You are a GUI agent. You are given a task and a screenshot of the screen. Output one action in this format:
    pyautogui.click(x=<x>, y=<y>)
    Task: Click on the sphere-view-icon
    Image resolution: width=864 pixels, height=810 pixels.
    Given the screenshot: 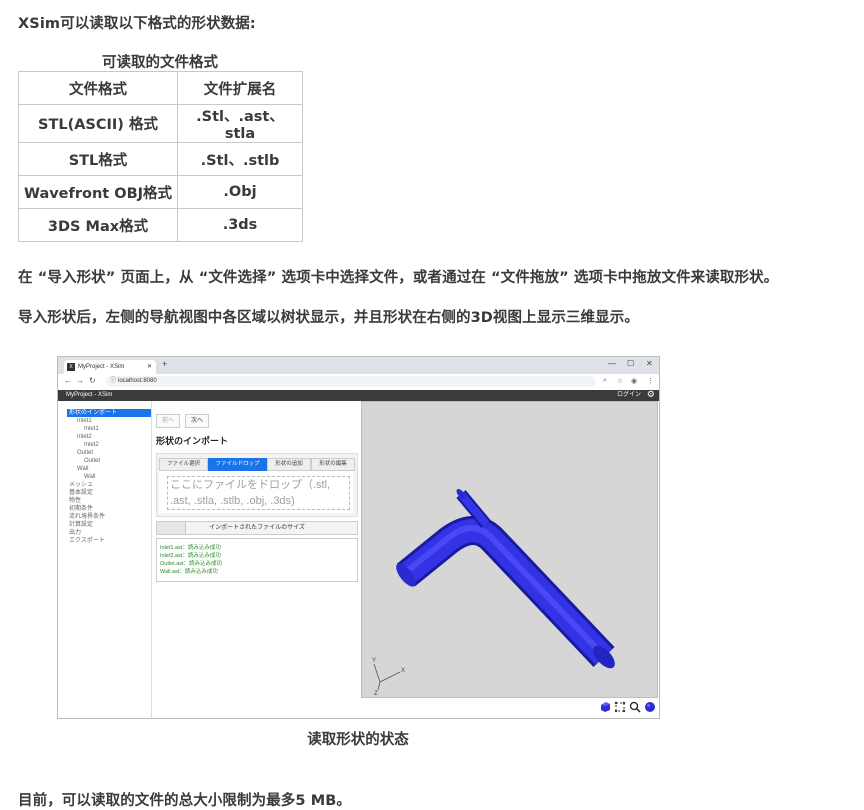 What is the action you would take?
    pyautogui.click(x=650, y=707)
    